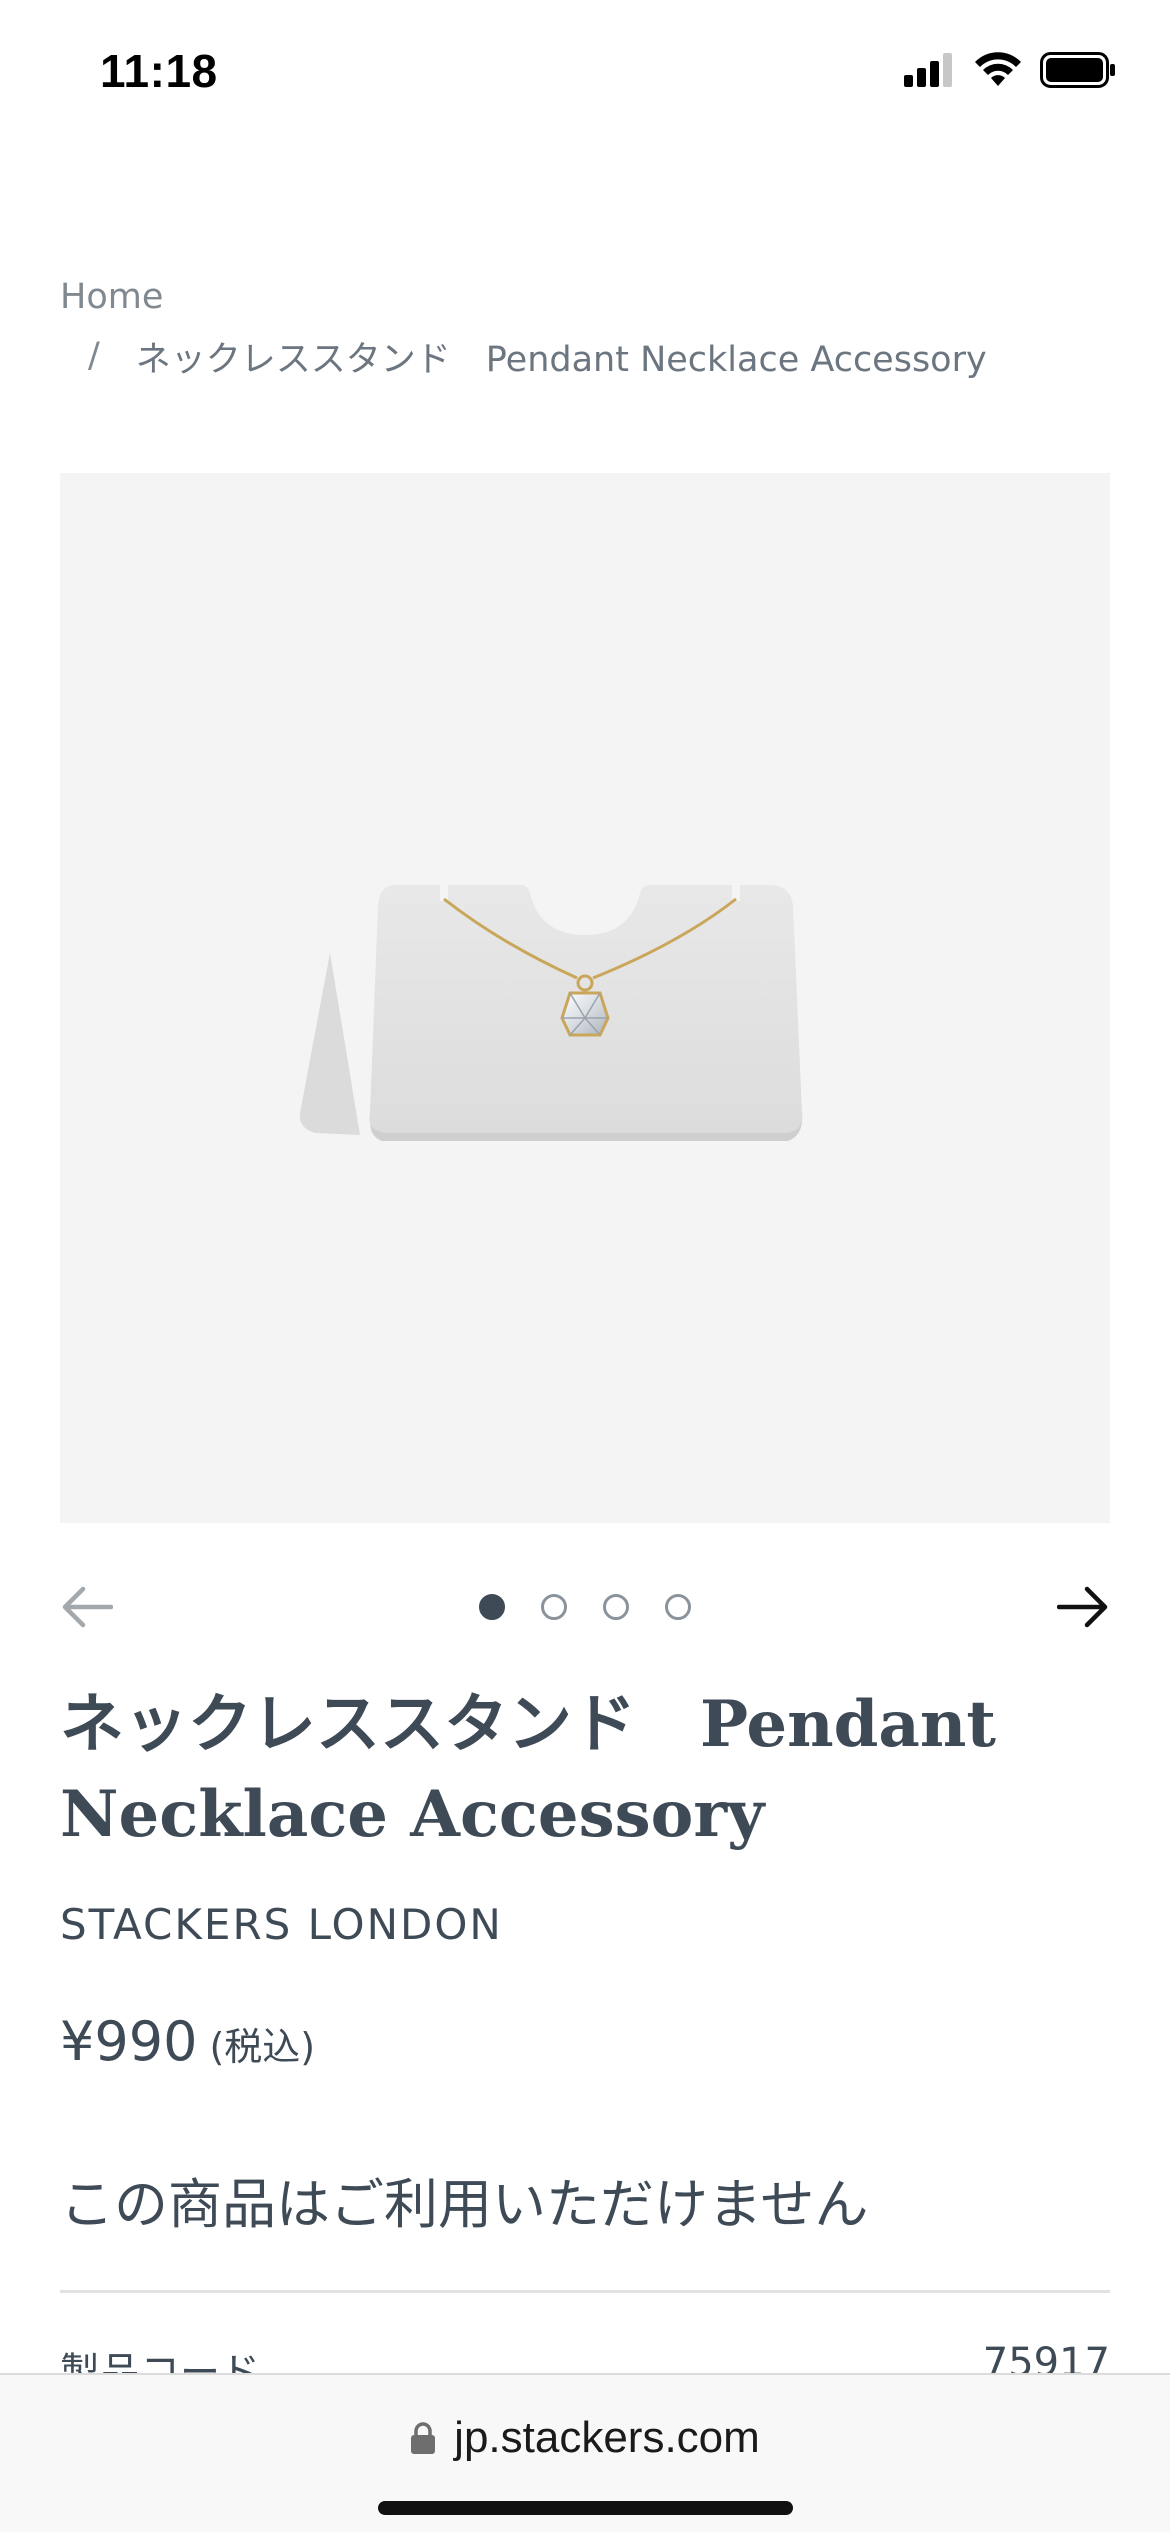 The image size is (1170, 2532). I want to click on breadcrumb-row: / ネックレススタンド Pendant Necklace Accessory, so click(590, 356).